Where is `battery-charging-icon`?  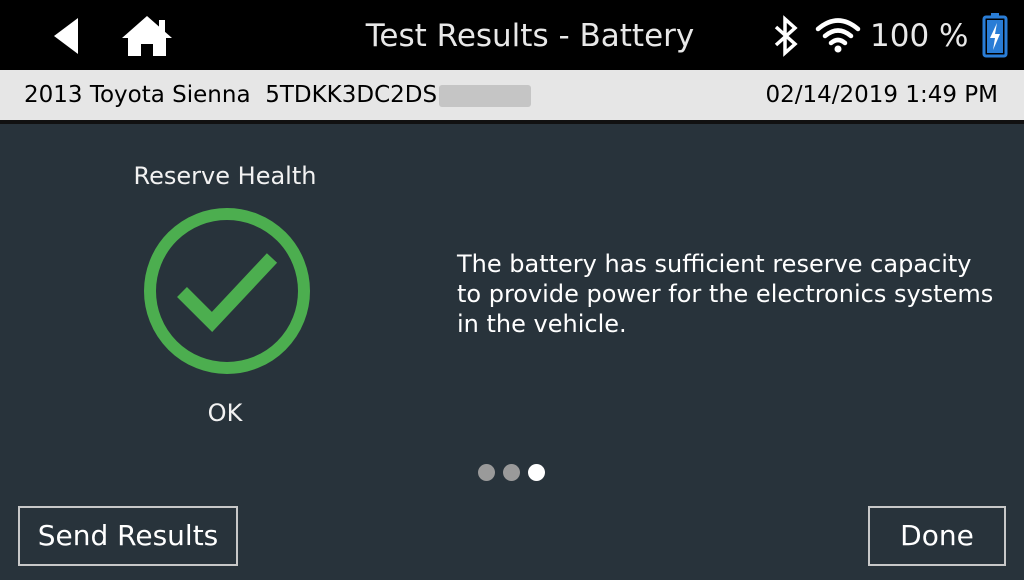 battery-charging-icon is located at coordinates (995, 35).